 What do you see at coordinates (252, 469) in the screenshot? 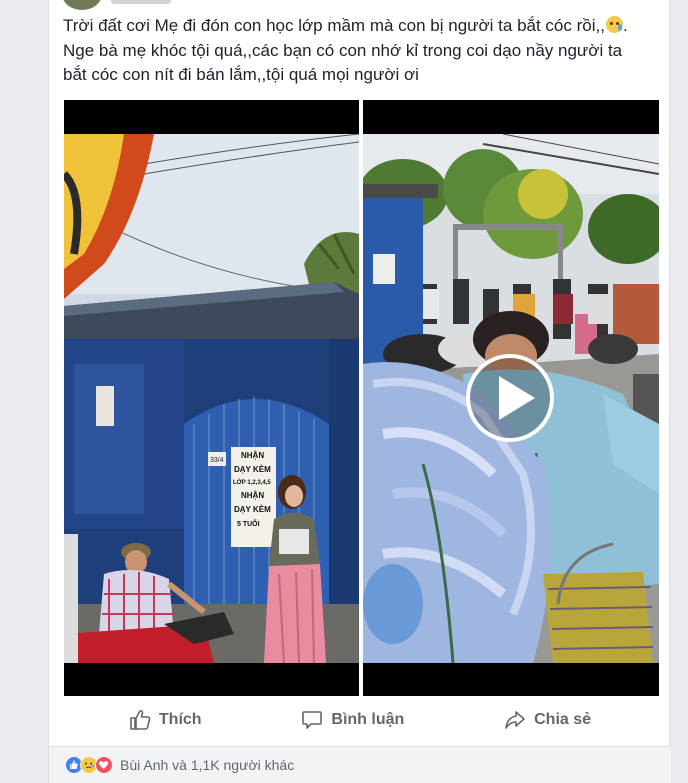
I see `sign-line-2: DẠY KÈM` at bounding box center [252, 469].